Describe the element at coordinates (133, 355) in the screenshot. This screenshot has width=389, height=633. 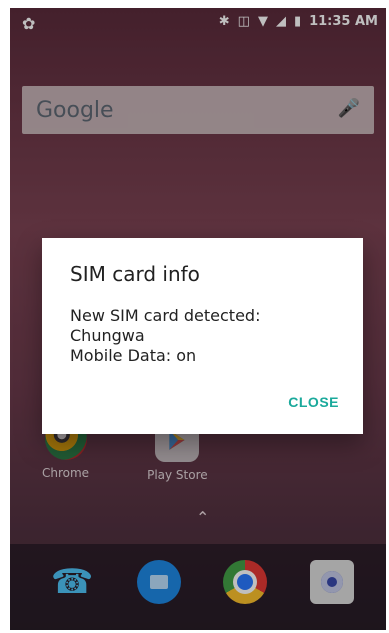
I see `message-line-3: Mobile Data: on` at that location.